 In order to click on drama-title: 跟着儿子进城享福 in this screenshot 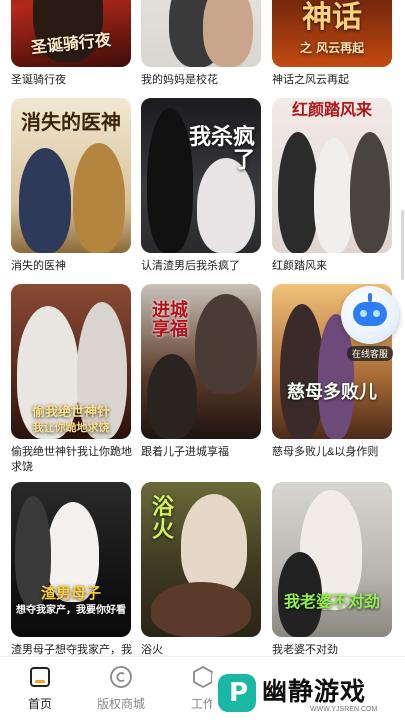, I will do `click(185, 452)`.